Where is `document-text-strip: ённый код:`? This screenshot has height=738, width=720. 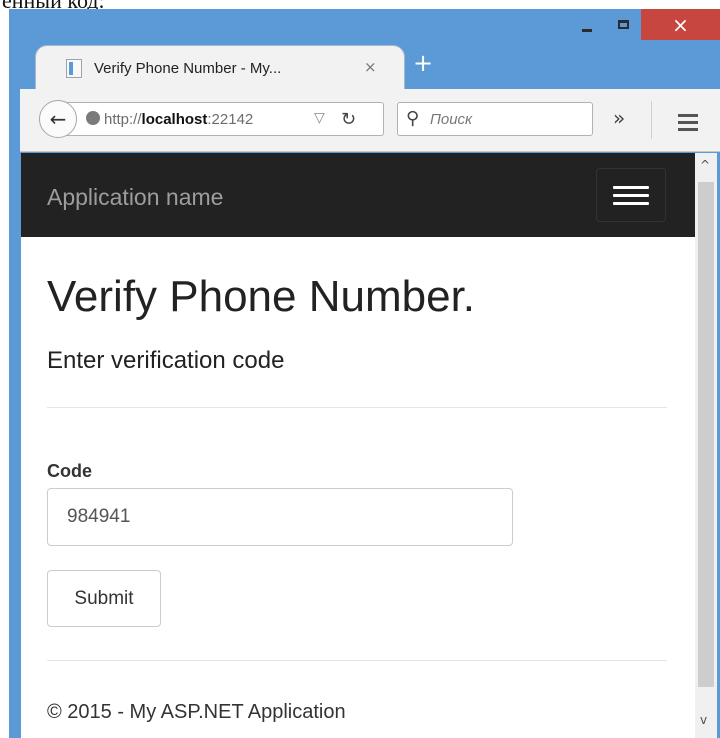
document-text-strip: ённый код: is located at coordinates (360, 4).